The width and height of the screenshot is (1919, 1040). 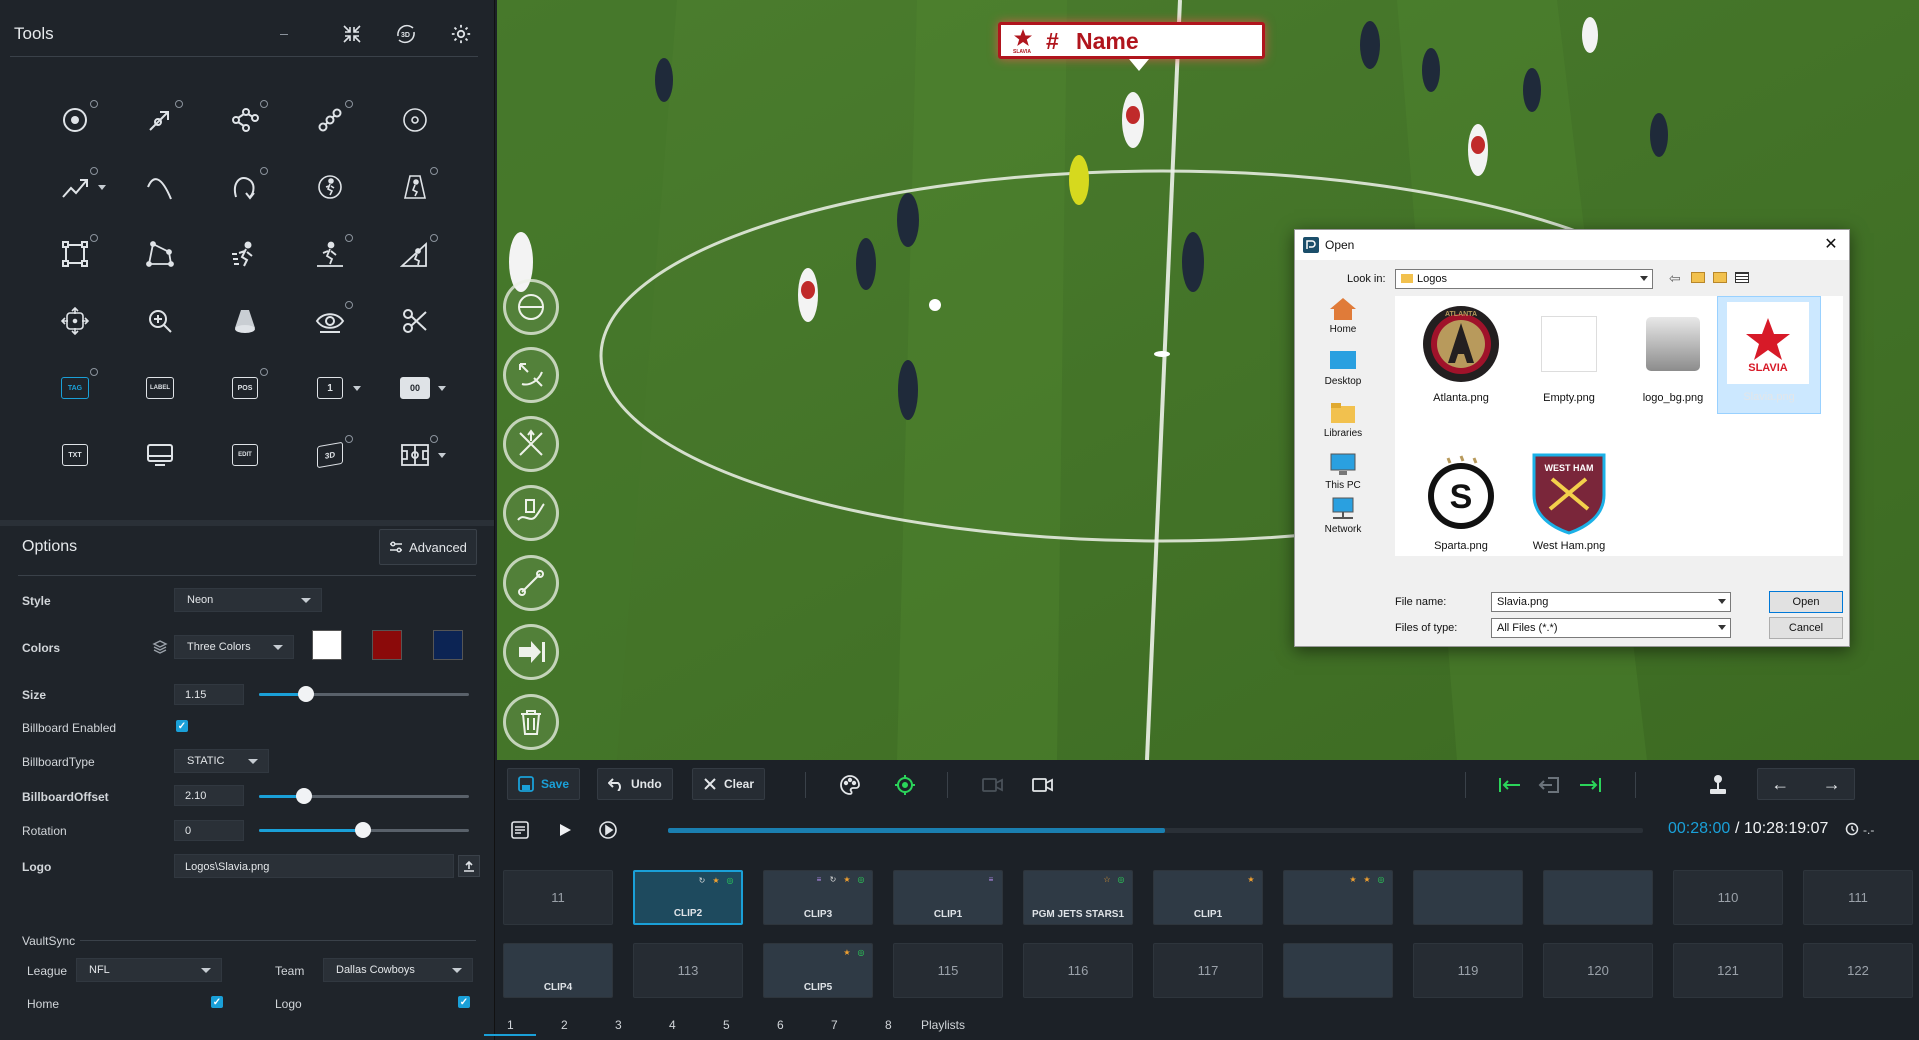 What do you see at coordinates (398, 970) in the screenshot?
I see `team-select: Dallas Cowboys` at bounding box center [398, 970].